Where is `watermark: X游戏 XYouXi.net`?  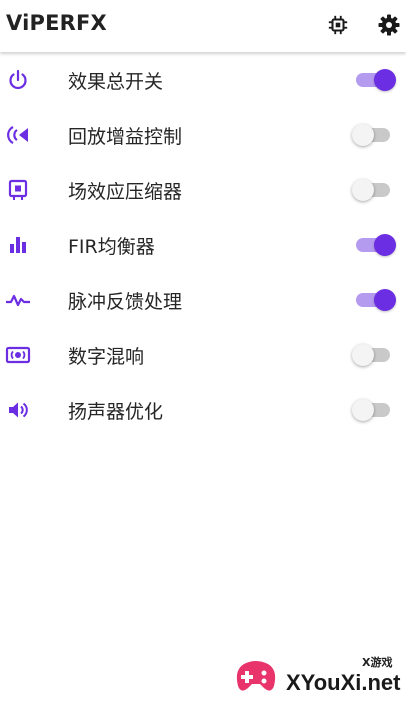
watermark: X游戏 XYouXi.net is located at coordinates (317, 677).